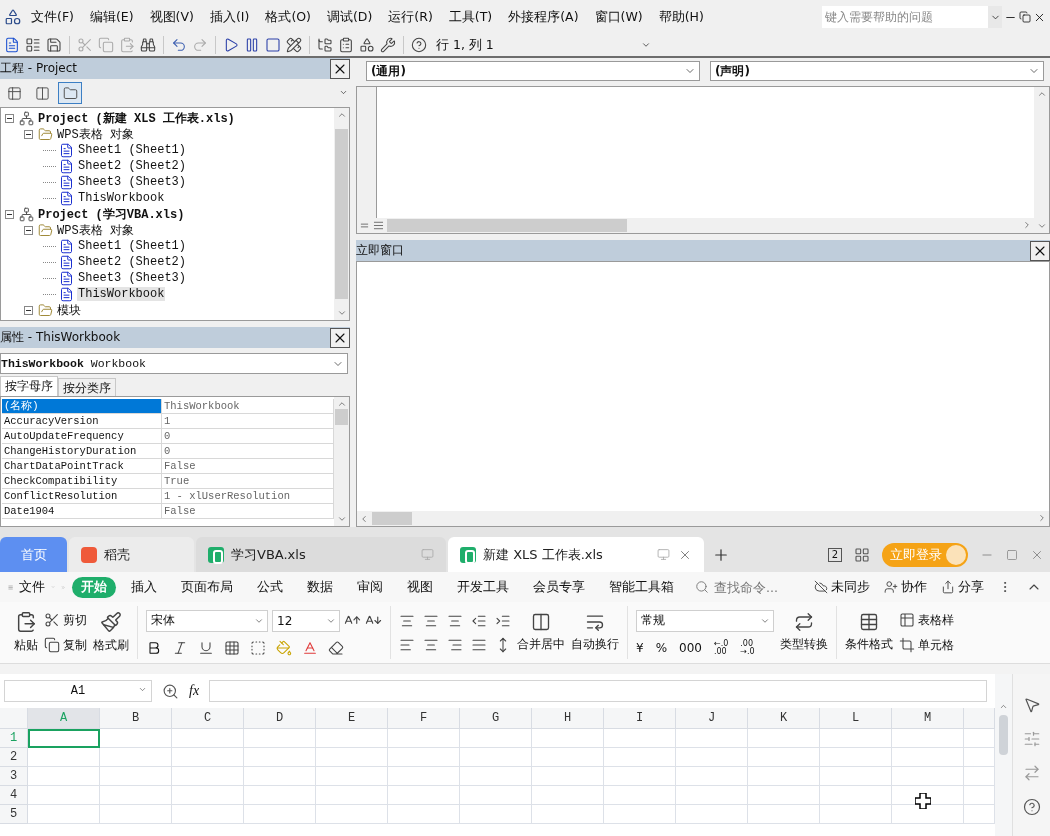 This screenshot has height=836, width=1050. What do you see at coordinates (70, 93) in the screenshot?
I see `view-button` at bounding box center [70, 93].